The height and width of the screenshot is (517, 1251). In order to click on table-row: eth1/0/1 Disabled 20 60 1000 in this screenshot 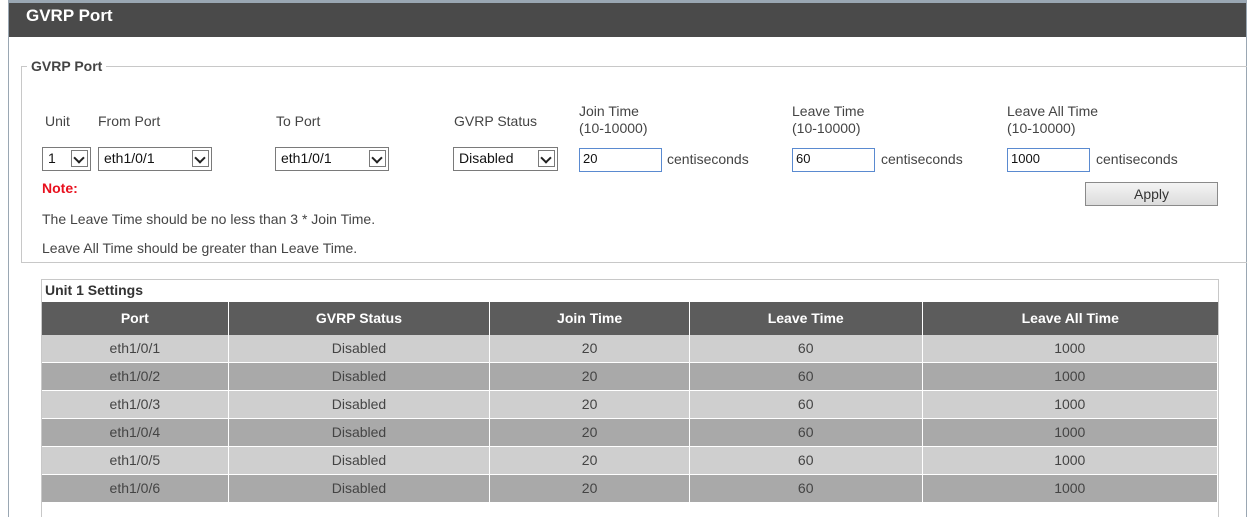, I will do `click(630, 349)`.